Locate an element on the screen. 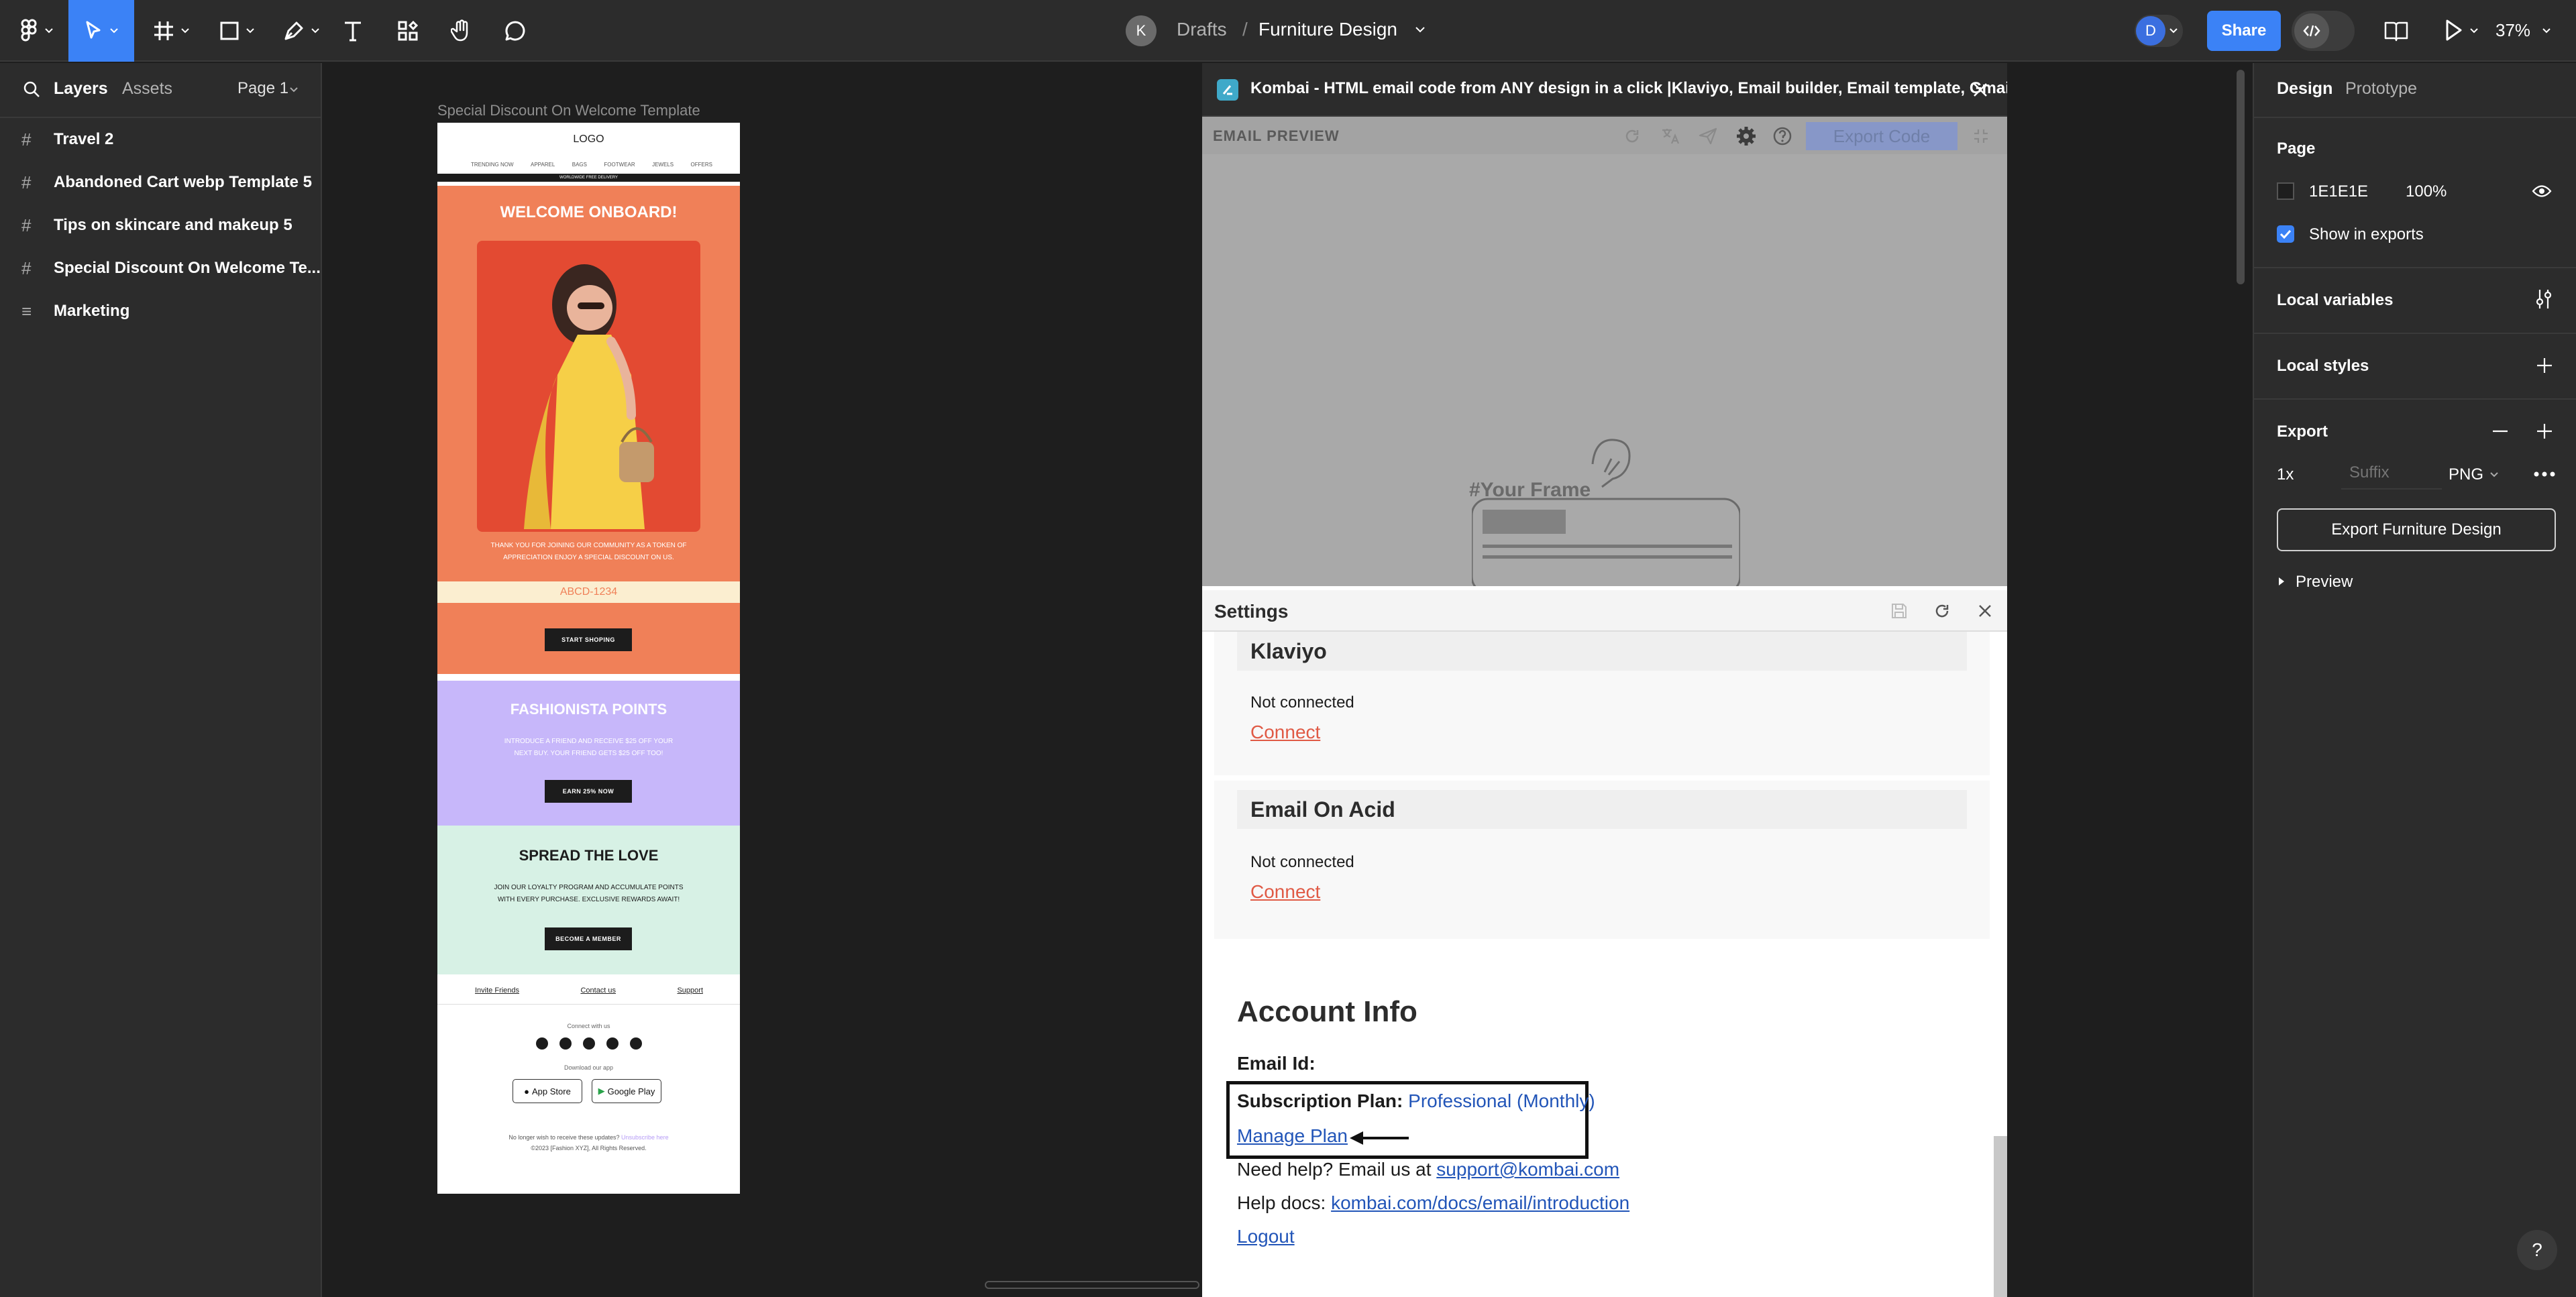 The image size is (2576, 1297). breadcrumb-parent: Drafts is located at coordinates (1202, 29).